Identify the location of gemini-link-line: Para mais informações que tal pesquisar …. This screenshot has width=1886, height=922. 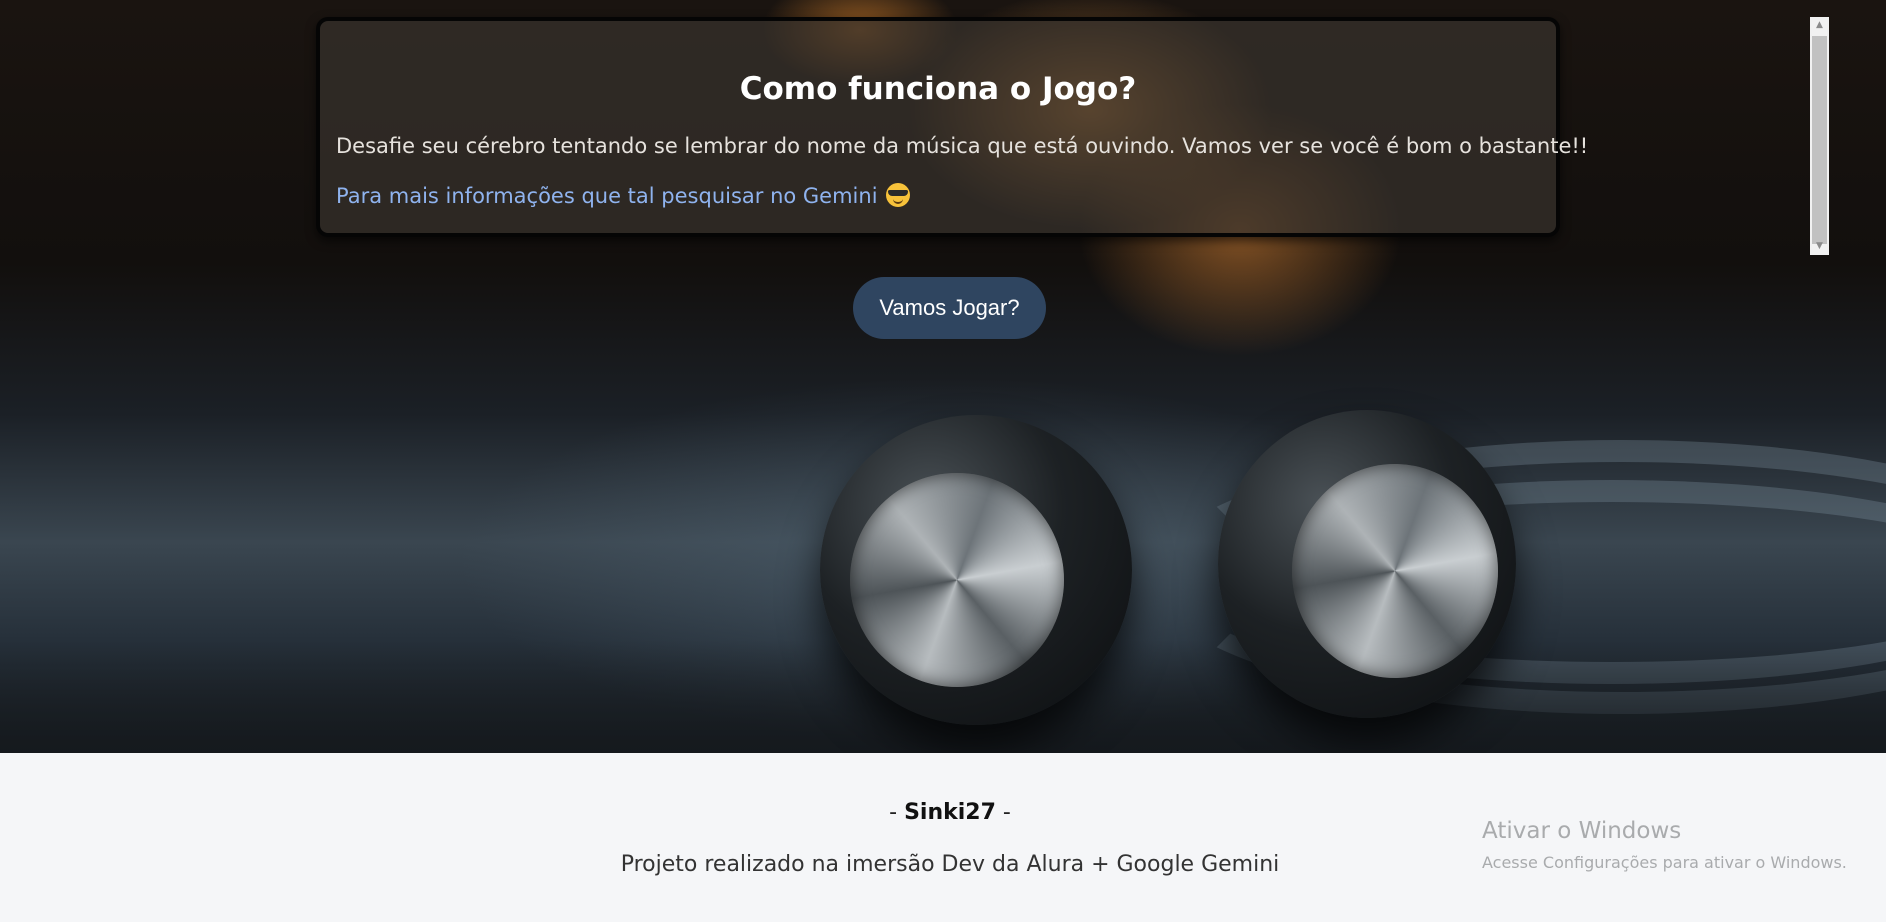
(938, 196).